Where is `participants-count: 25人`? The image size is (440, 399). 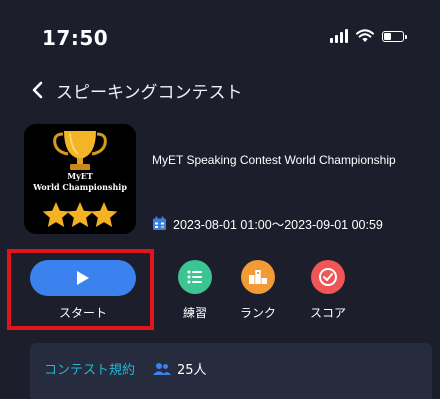 participants-count: 25人 is located at coordinates (180, 368).